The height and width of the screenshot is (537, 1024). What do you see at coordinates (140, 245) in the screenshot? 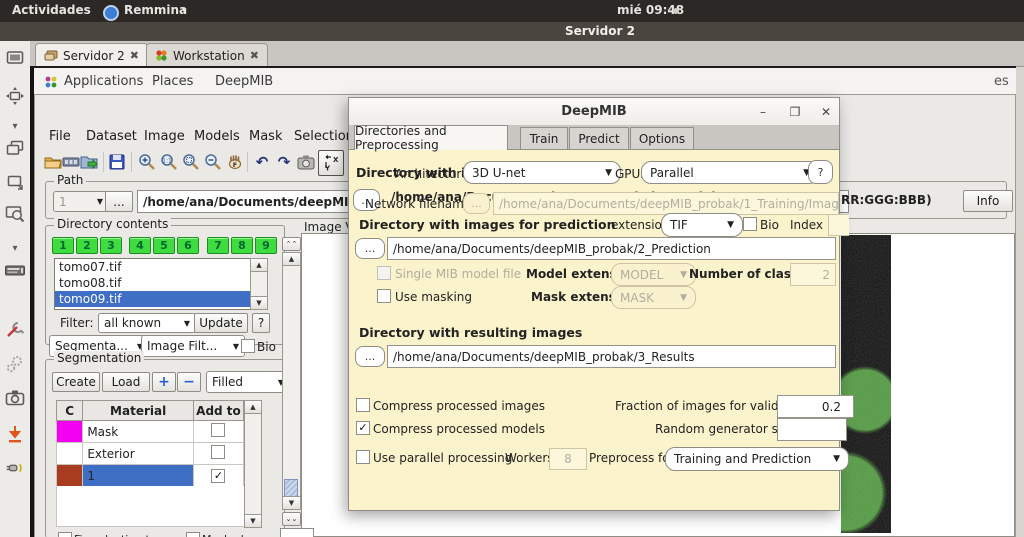
I see `buffer-button-4: 4` at bounding box center [140, 245].